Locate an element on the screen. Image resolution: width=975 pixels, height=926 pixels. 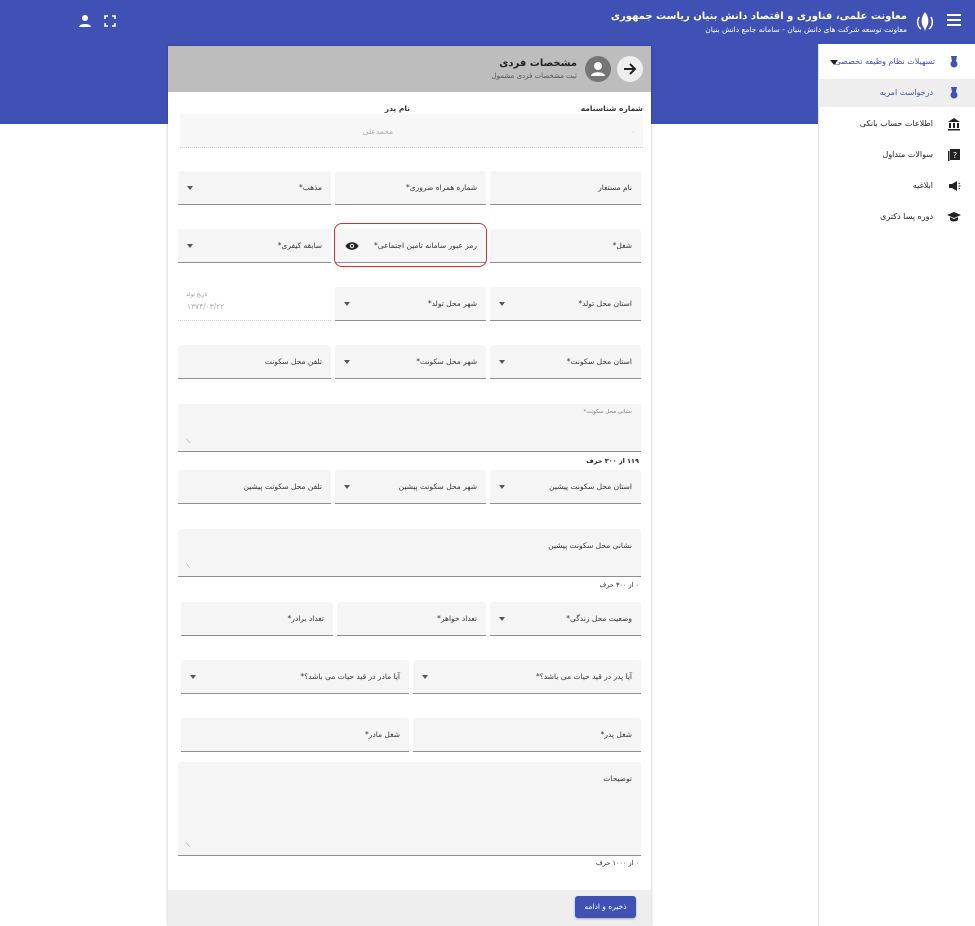
card-subtitle: ثبت مشخصات فردی مشمول is located at coordinates (534, 76).